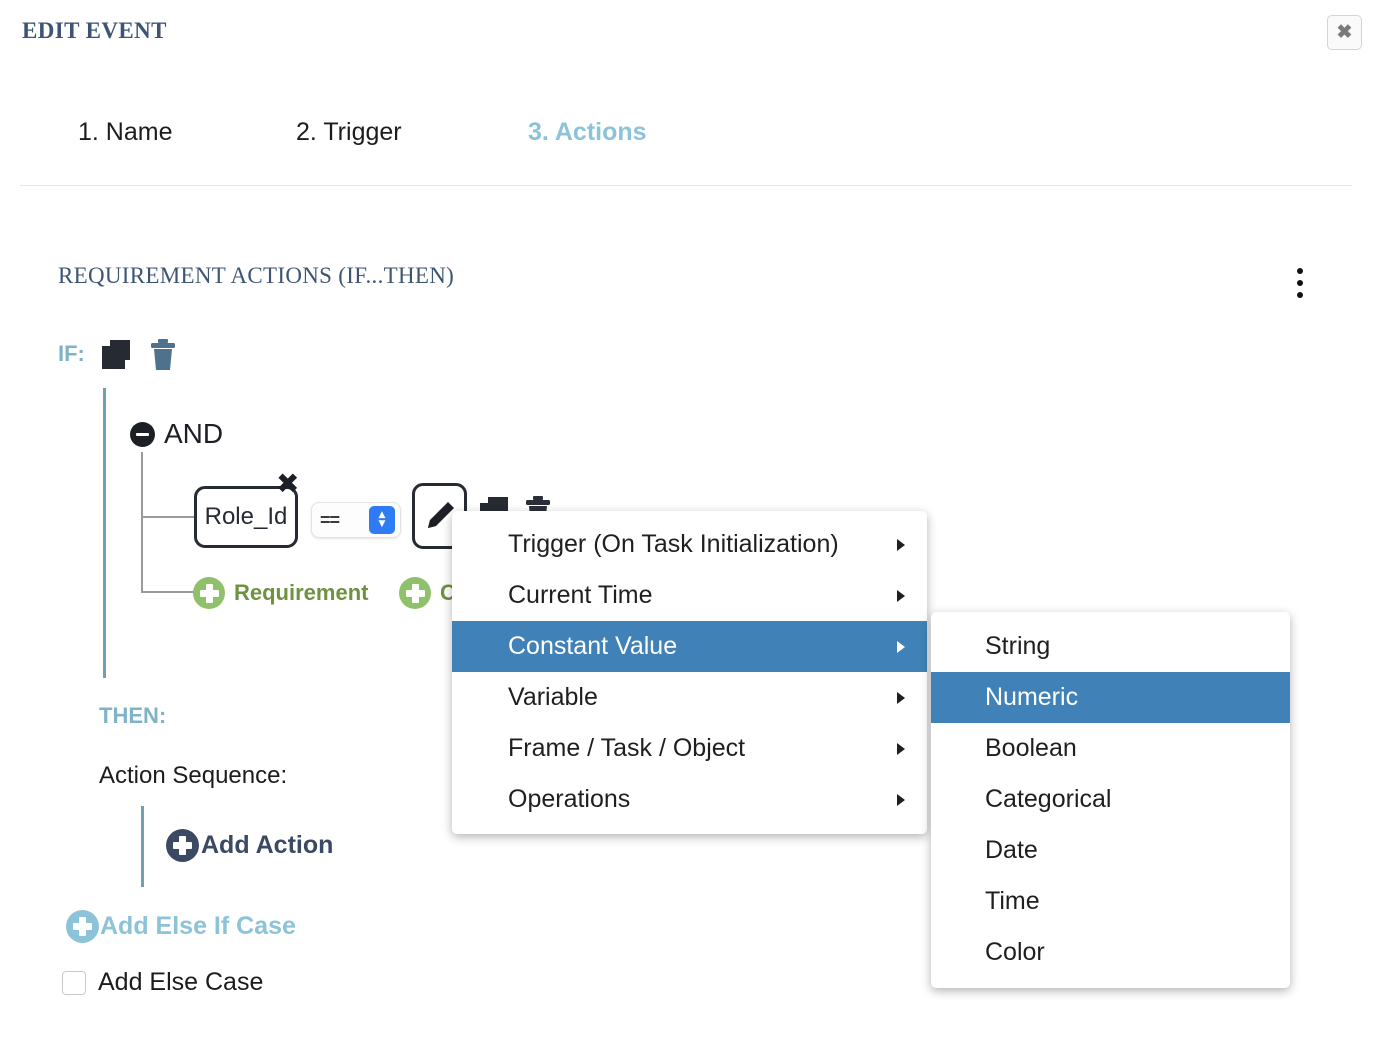 This screenshot has height=1044, width=1376. What do you see at coordinates (593, 646) in the screenshot?
I see `menu-item-label: Constant Value` at bounding box center [593, 646].